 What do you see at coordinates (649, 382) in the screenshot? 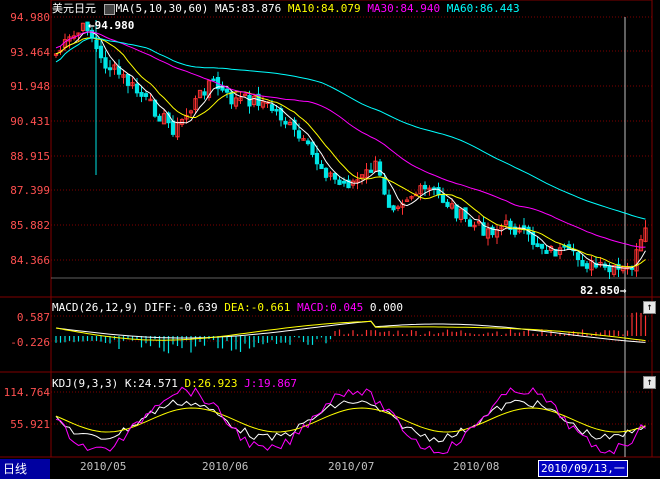
I see `kdj-expand-button: ↑` at bounding box center [649, 382].